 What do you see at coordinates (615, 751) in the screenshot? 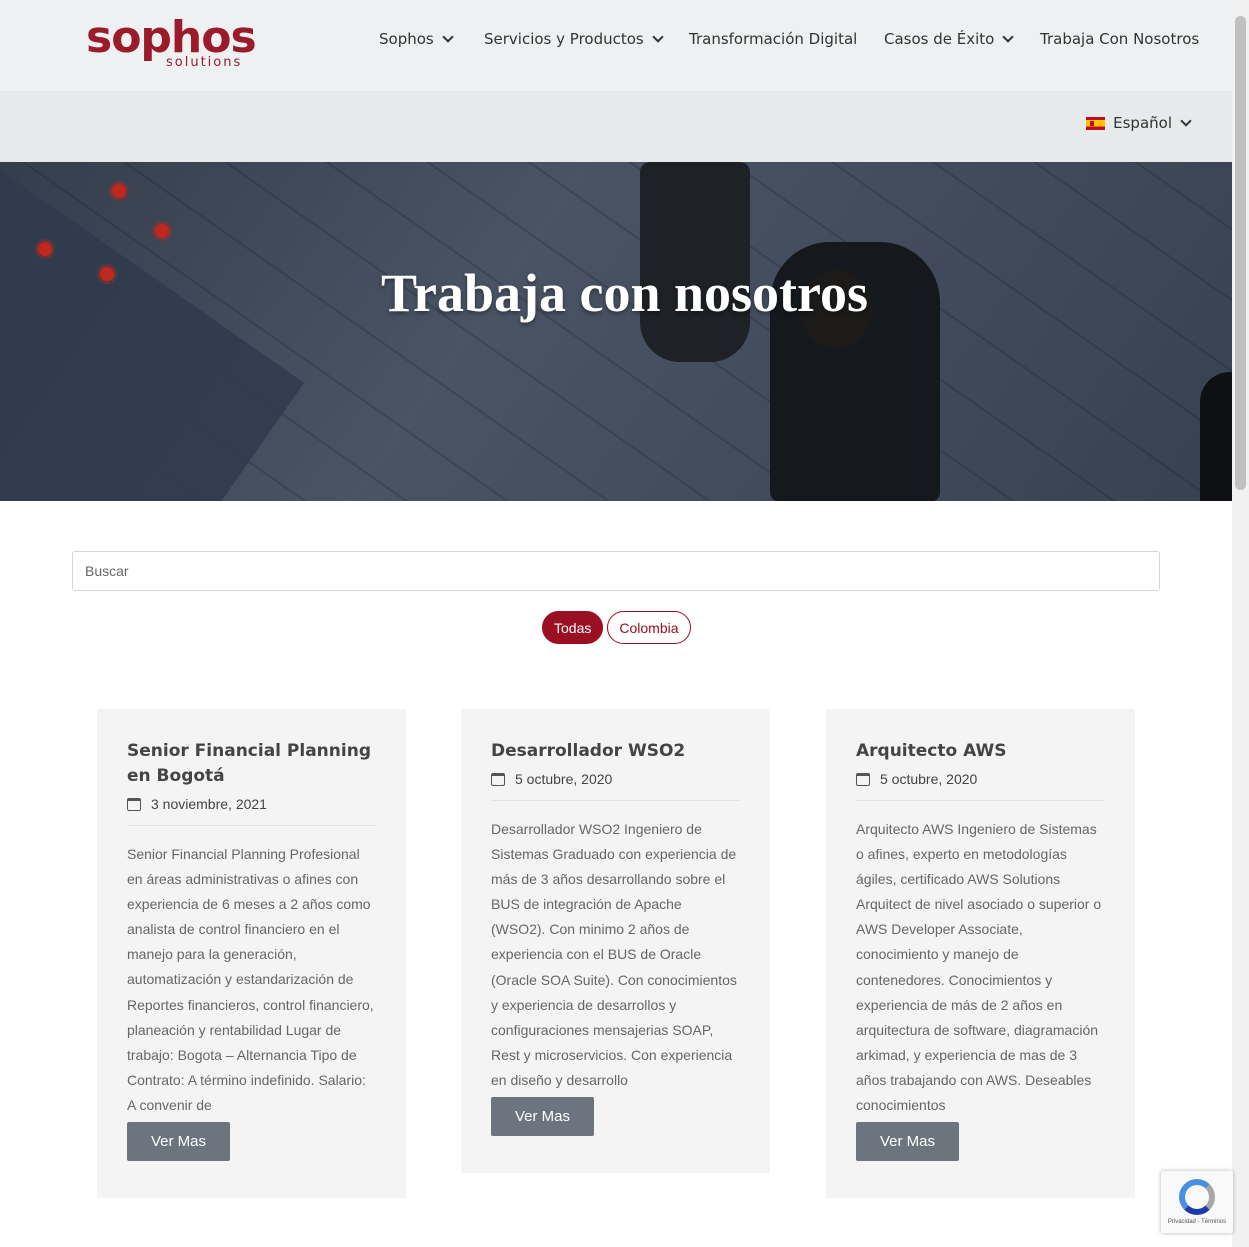
I see `job-title: Desarrollador WSO2` at bounding box center [615, 751].